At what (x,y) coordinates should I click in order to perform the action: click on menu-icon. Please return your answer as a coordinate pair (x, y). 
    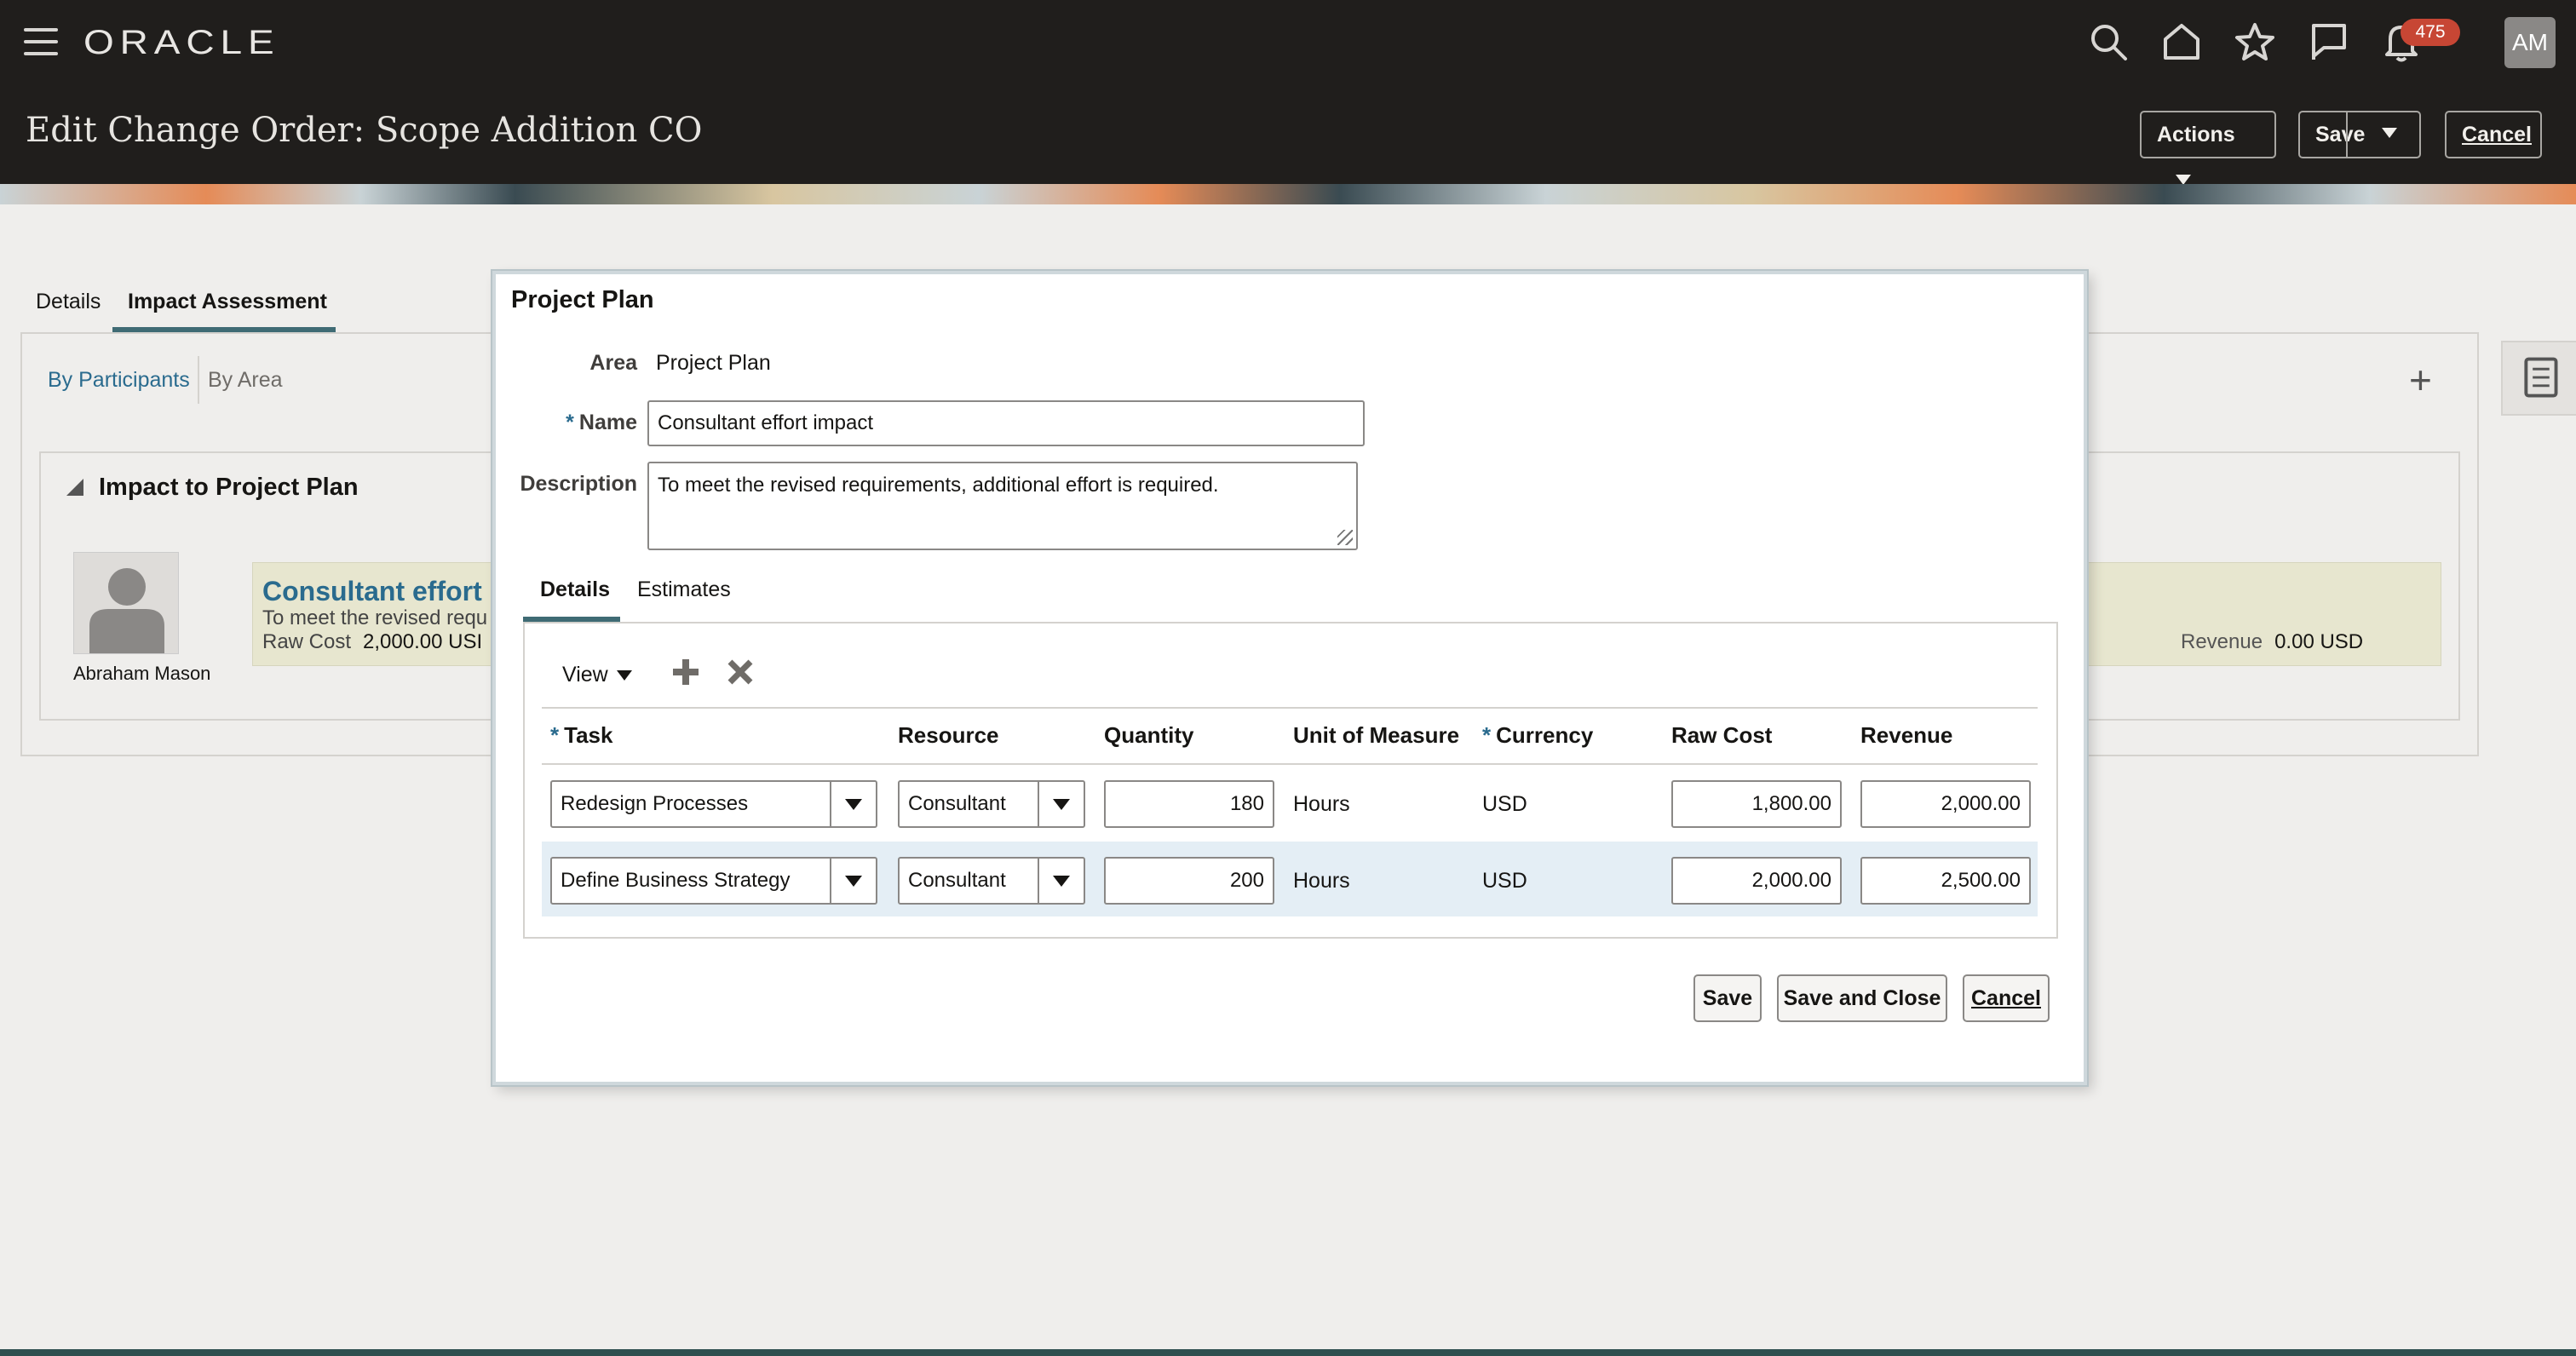
    Looking at the image, I should click on (41, 41).